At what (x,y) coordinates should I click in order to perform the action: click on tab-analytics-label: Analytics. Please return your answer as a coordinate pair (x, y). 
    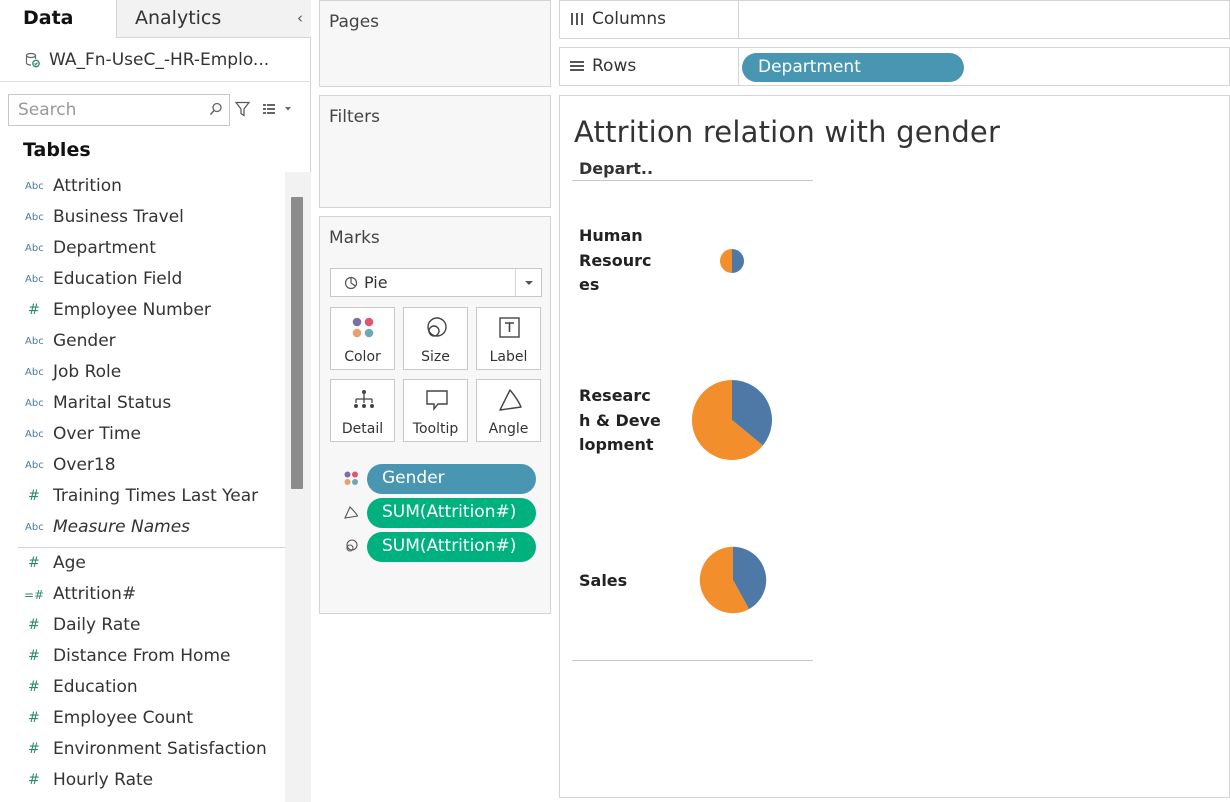
    Looking at the image, I should click on (178, 18).